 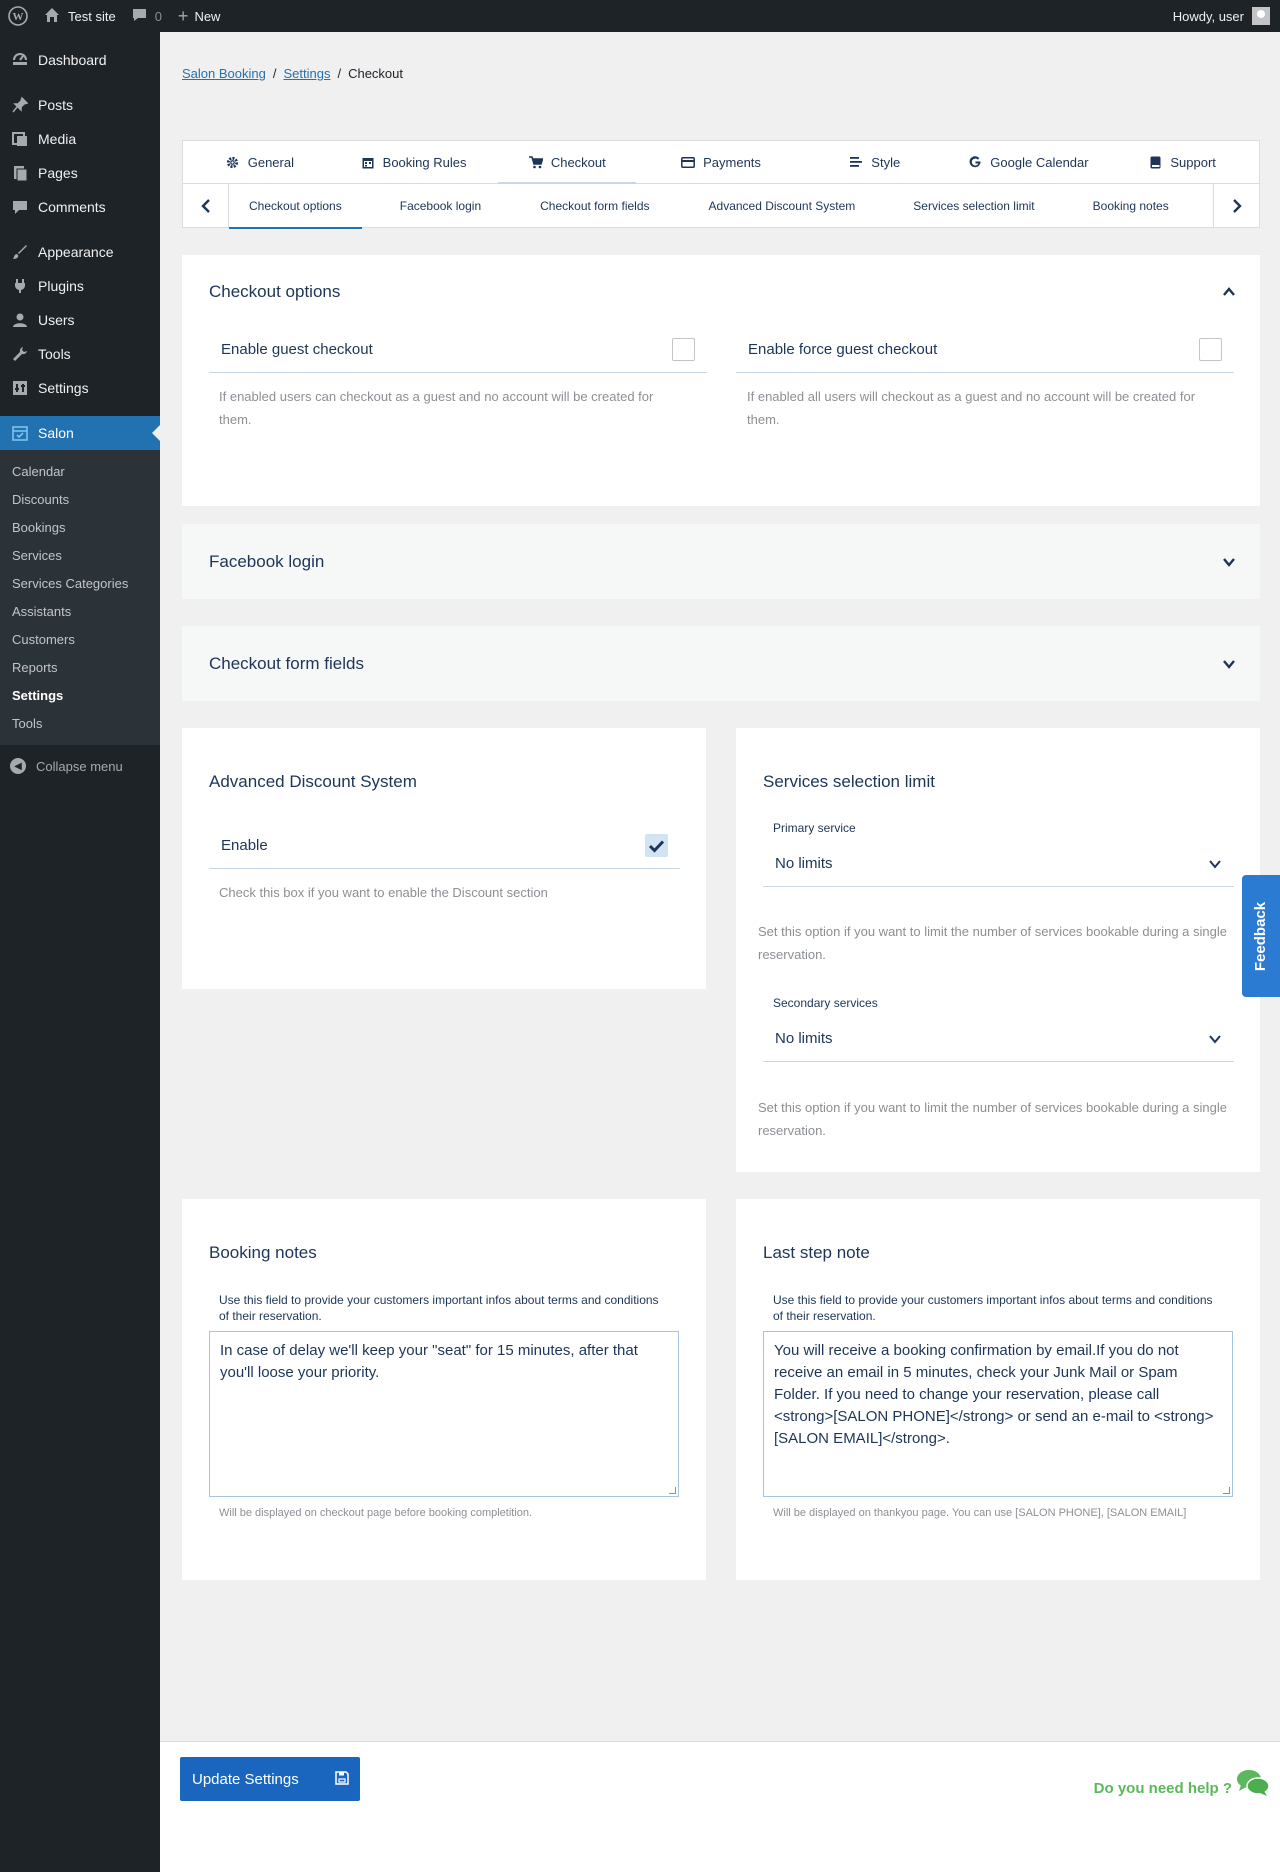 What do you see at coordinates (1208, 16) in the screenshot?
I see `howdy-text: Howdy, user` at bounding box center [1208, 16].